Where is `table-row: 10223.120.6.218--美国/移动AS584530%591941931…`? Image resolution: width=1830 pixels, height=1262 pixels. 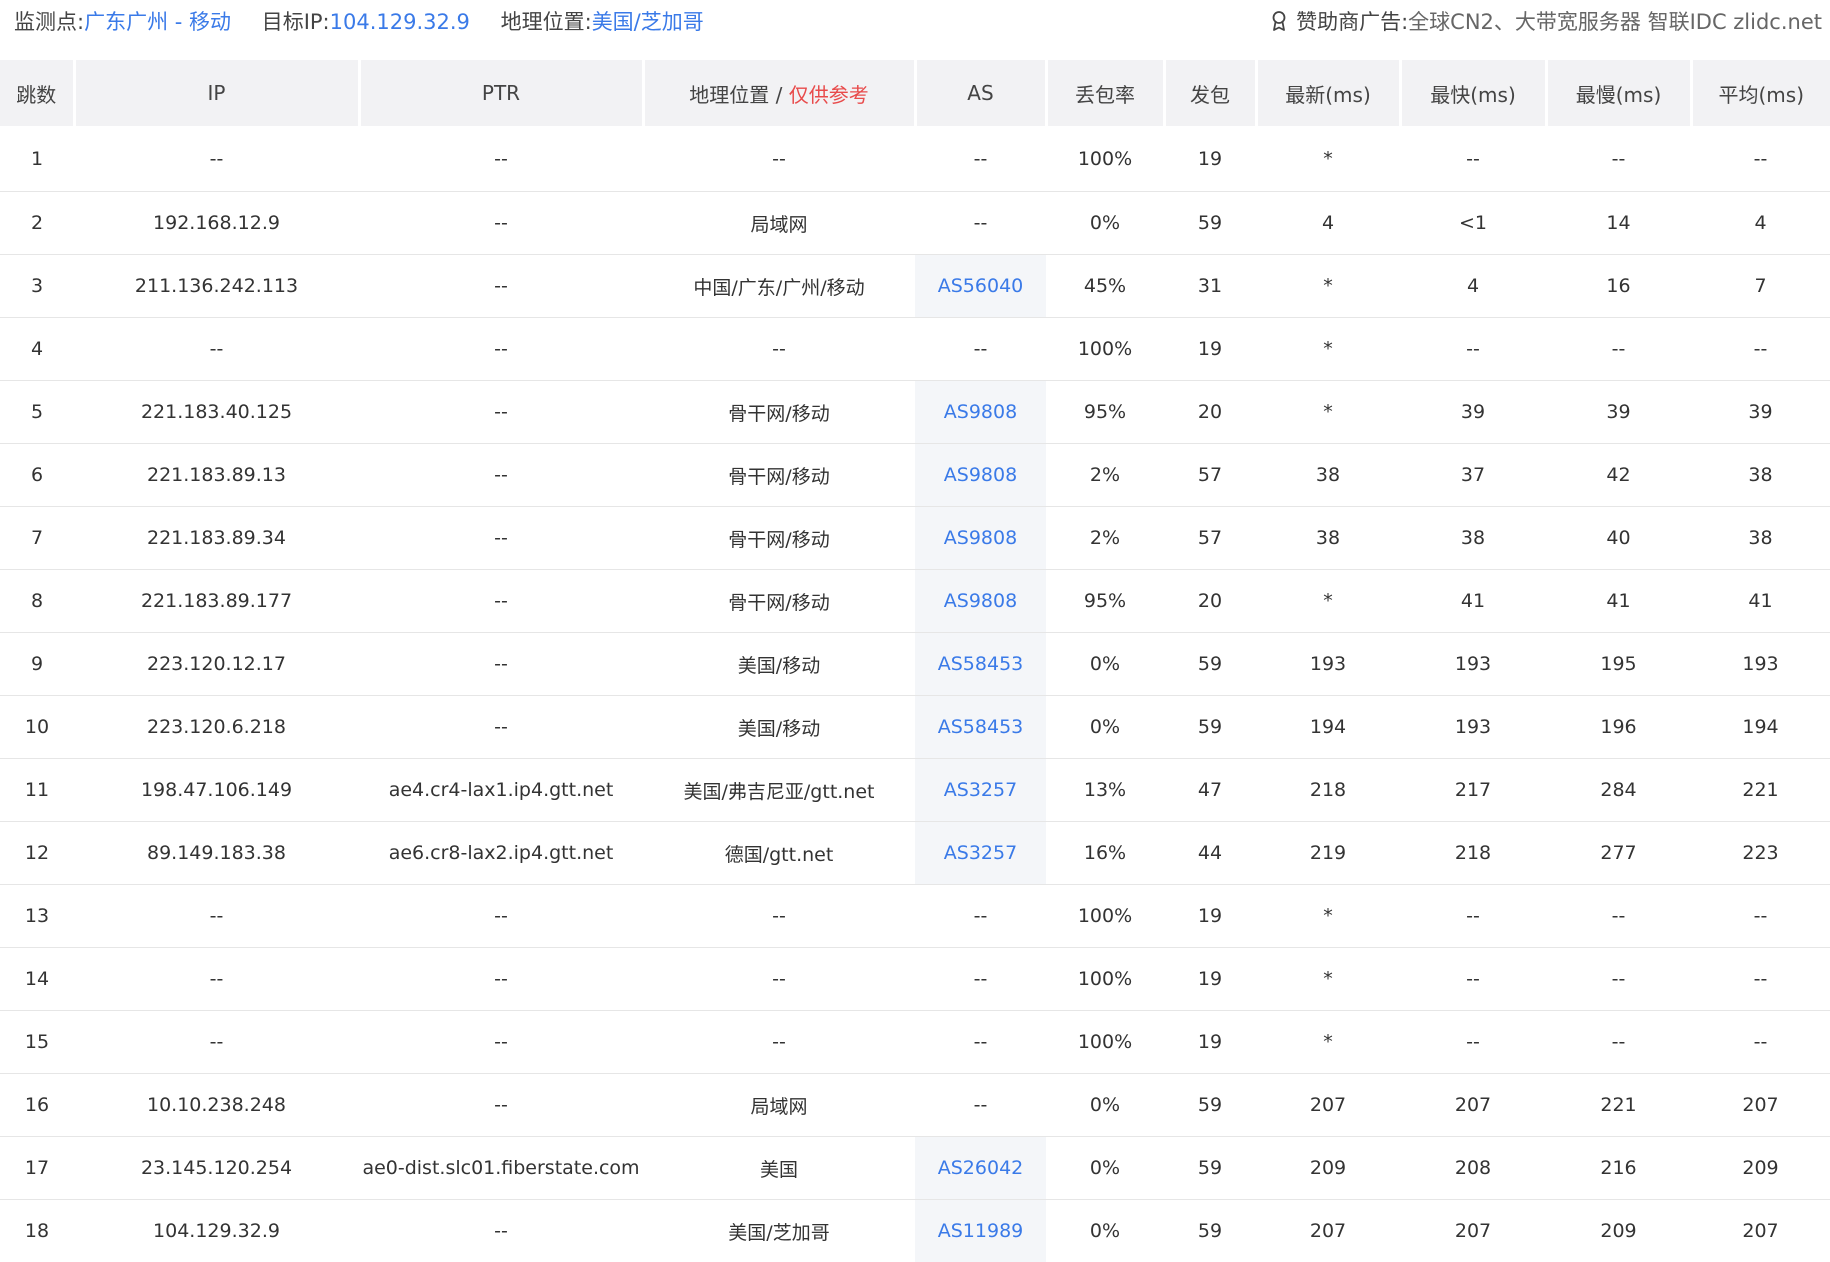
table-row: 10223.120.6.218--美国/移动AS584530%591941931… is located at coordinates (915, 727).